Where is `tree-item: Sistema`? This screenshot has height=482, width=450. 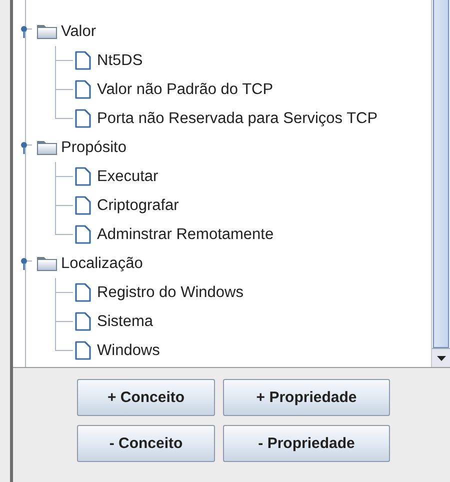 tree-item: Sistema is located at coordinates (125, 321).